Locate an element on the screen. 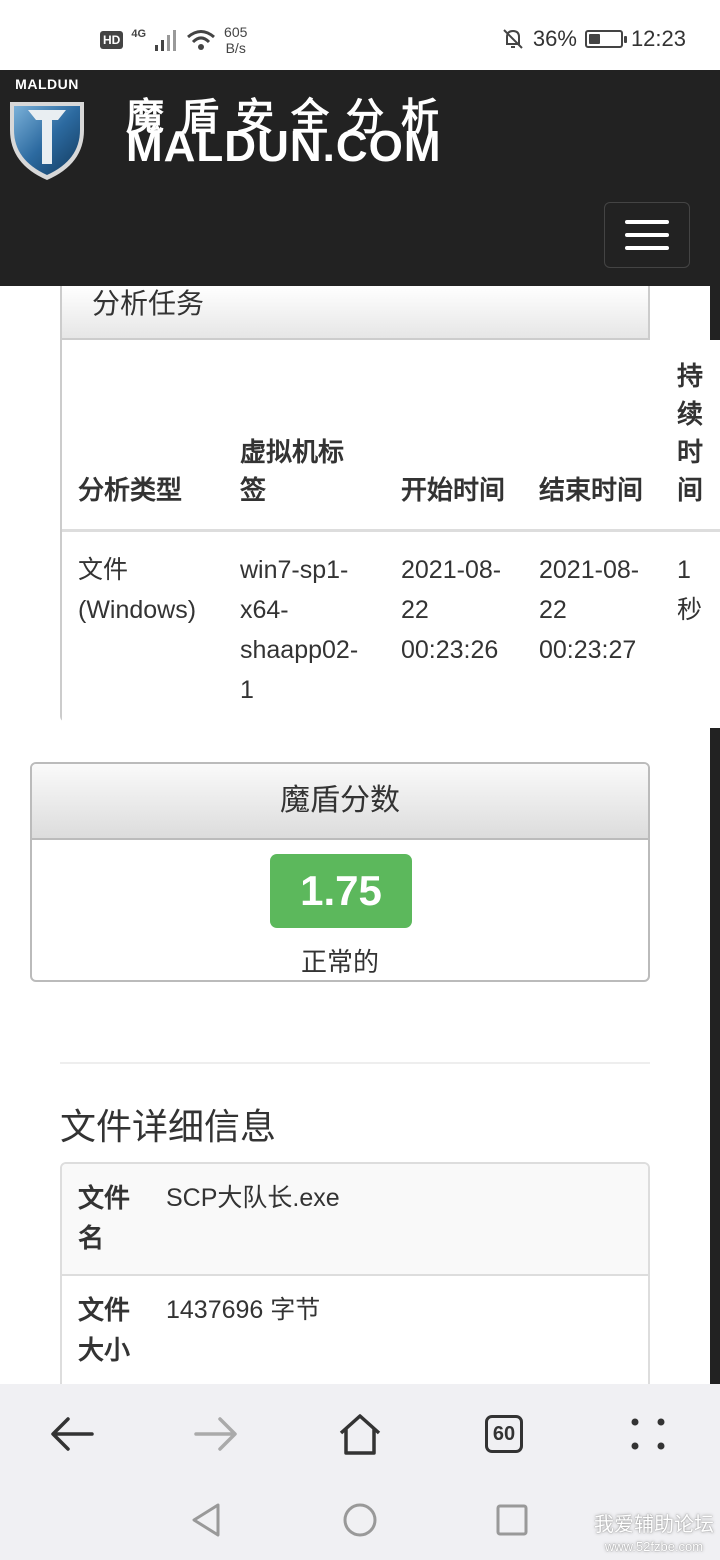 This screenshot has height=1560, width=720. column-header: 虚拟机标签 is located at coordinates (304, 436).